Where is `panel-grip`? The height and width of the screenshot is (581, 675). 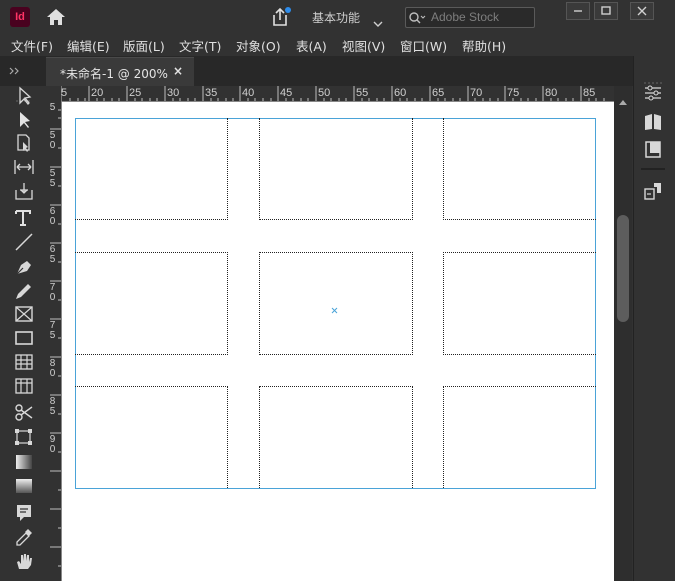
panel-grip is located at coordinates (653, 77).